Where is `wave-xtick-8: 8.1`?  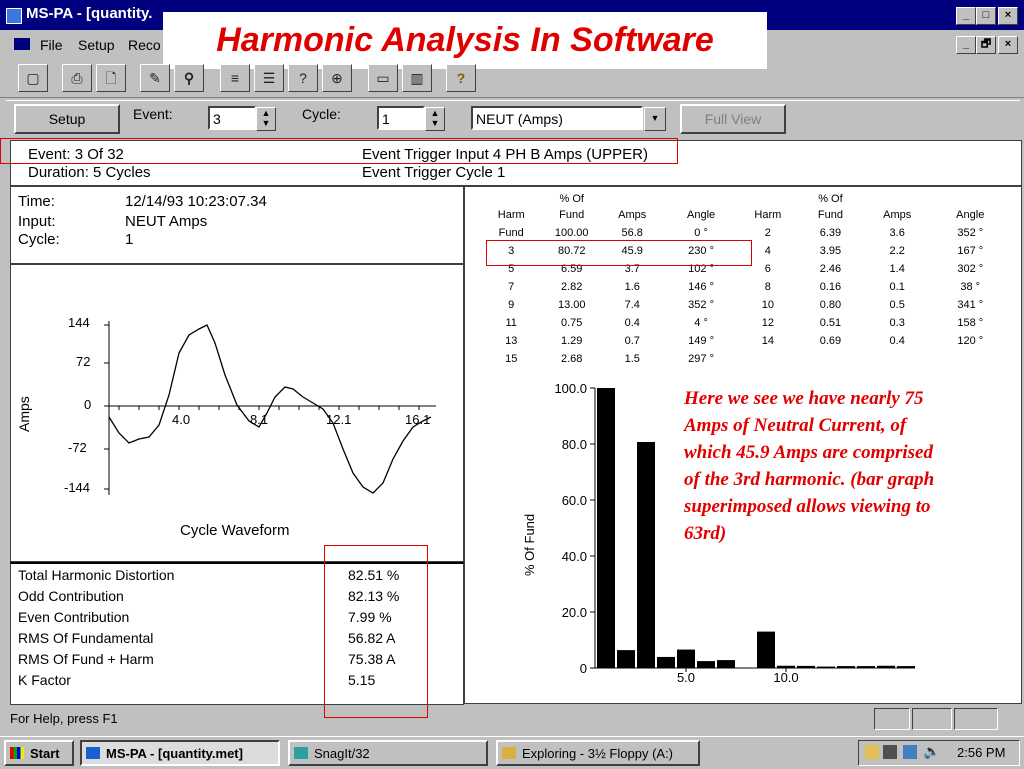
wave-xtick-8: 8.1 is located at coordinates (259, 419).